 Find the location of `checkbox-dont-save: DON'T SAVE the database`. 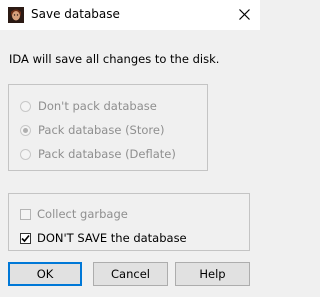

checkbox-dont-save: DON'T SAVE the database is located at coordinates (103, 238).